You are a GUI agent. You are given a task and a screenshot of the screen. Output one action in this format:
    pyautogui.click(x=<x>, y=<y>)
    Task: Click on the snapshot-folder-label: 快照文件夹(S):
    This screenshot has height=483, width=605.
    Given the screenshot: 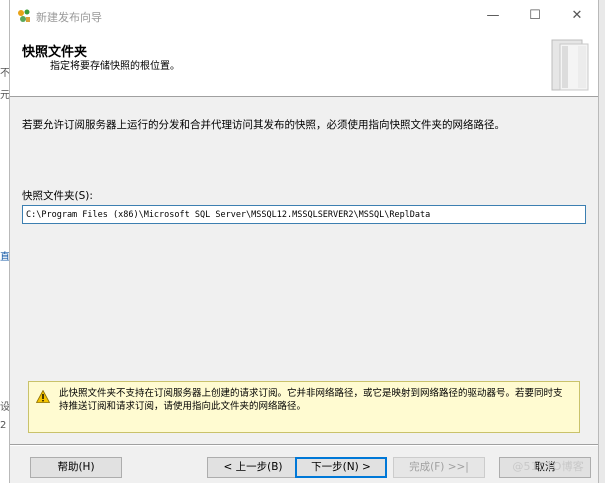 What is the action you would take?
    pyautogui.click(x=57, y=196)
    